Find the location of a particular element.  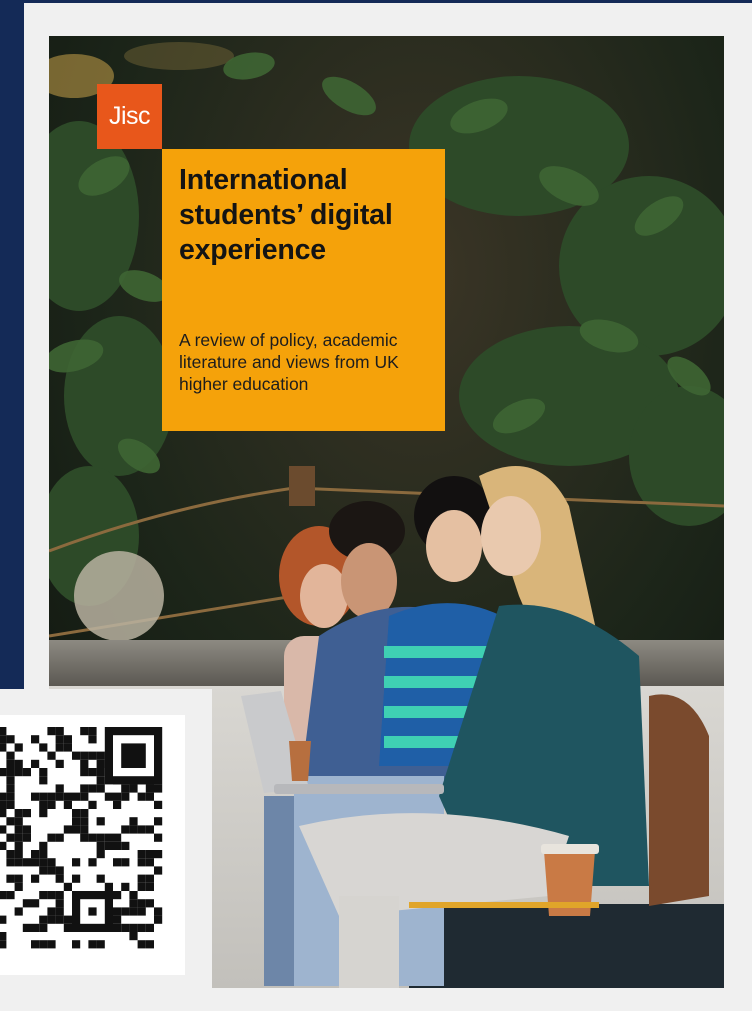

jisc-logo: Jisc is located at coordinates (129, 116).